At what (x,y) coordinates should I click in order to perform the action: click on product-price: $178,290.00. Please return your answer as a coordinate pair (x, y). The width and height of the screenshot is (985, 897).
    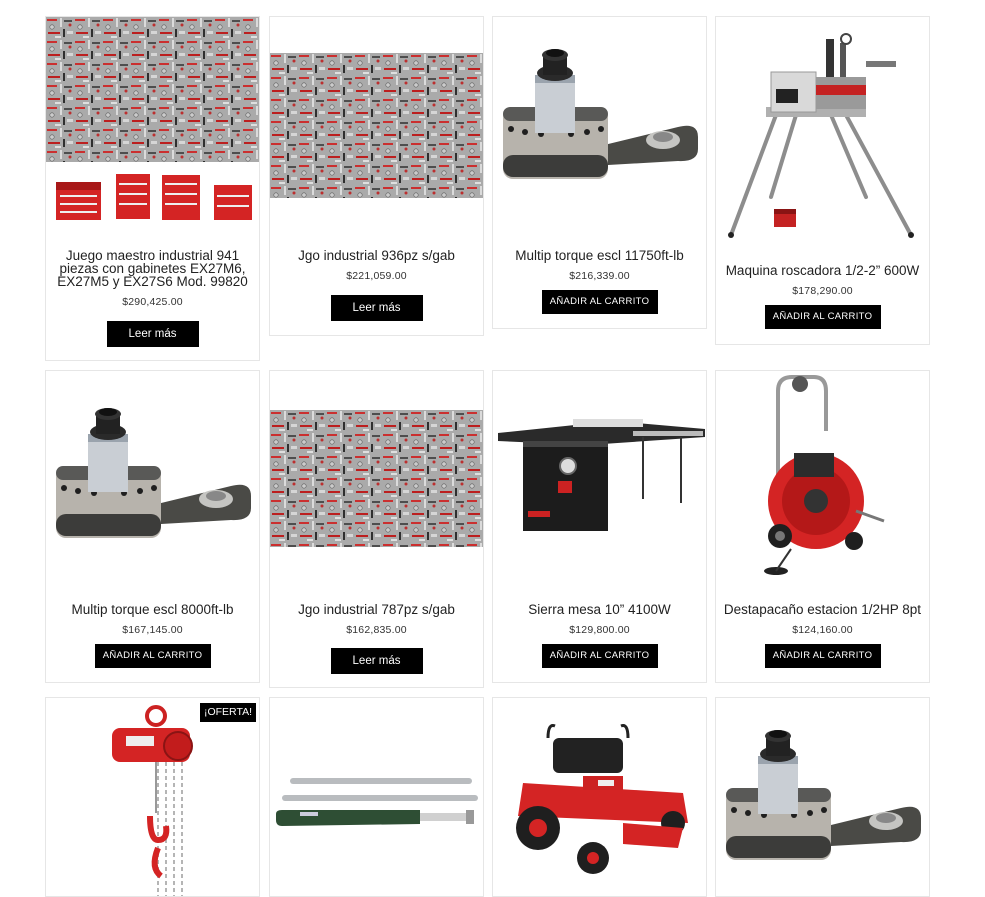
    Looking at the image, I should click on (822, 291).